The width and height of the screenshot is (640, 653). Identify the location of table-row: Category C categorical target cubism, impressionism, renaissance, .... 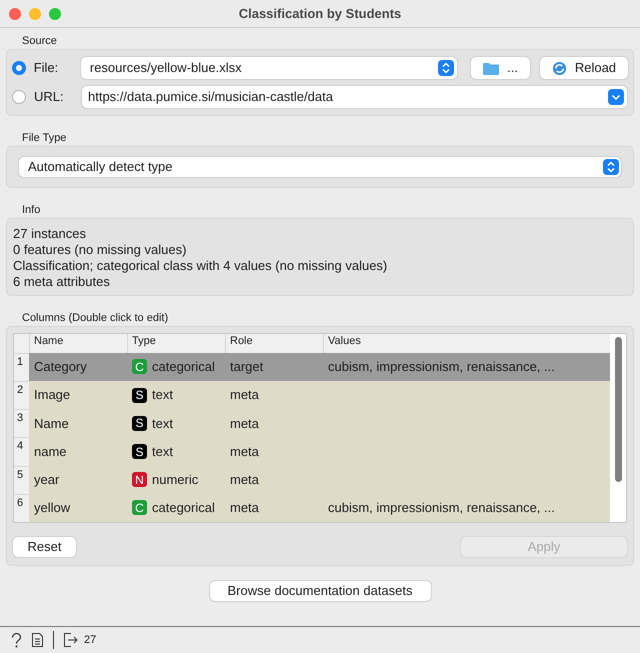
(319, 366).